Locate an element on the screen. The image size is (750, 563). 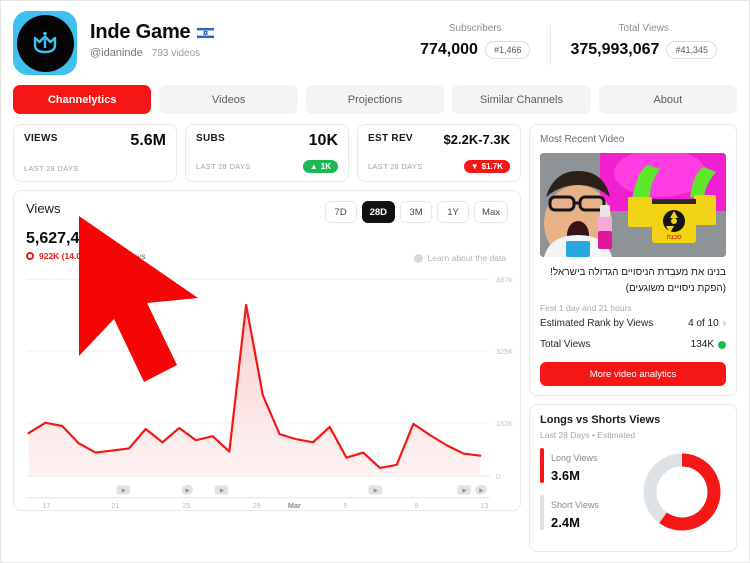
header-stat-row: 375,993,067 #41,345 is located at coordinates (643, 50).